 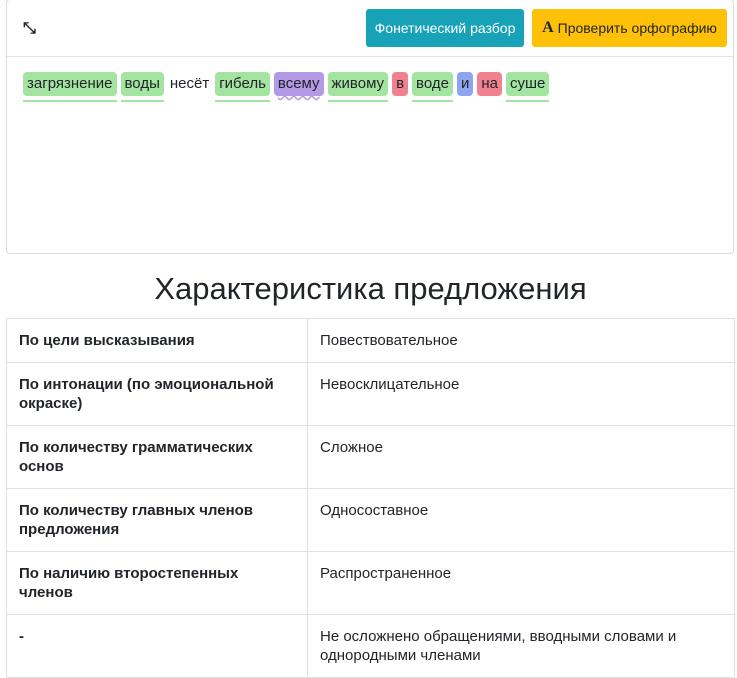 I want to click on row-label: -, so click(x=157, y=646).